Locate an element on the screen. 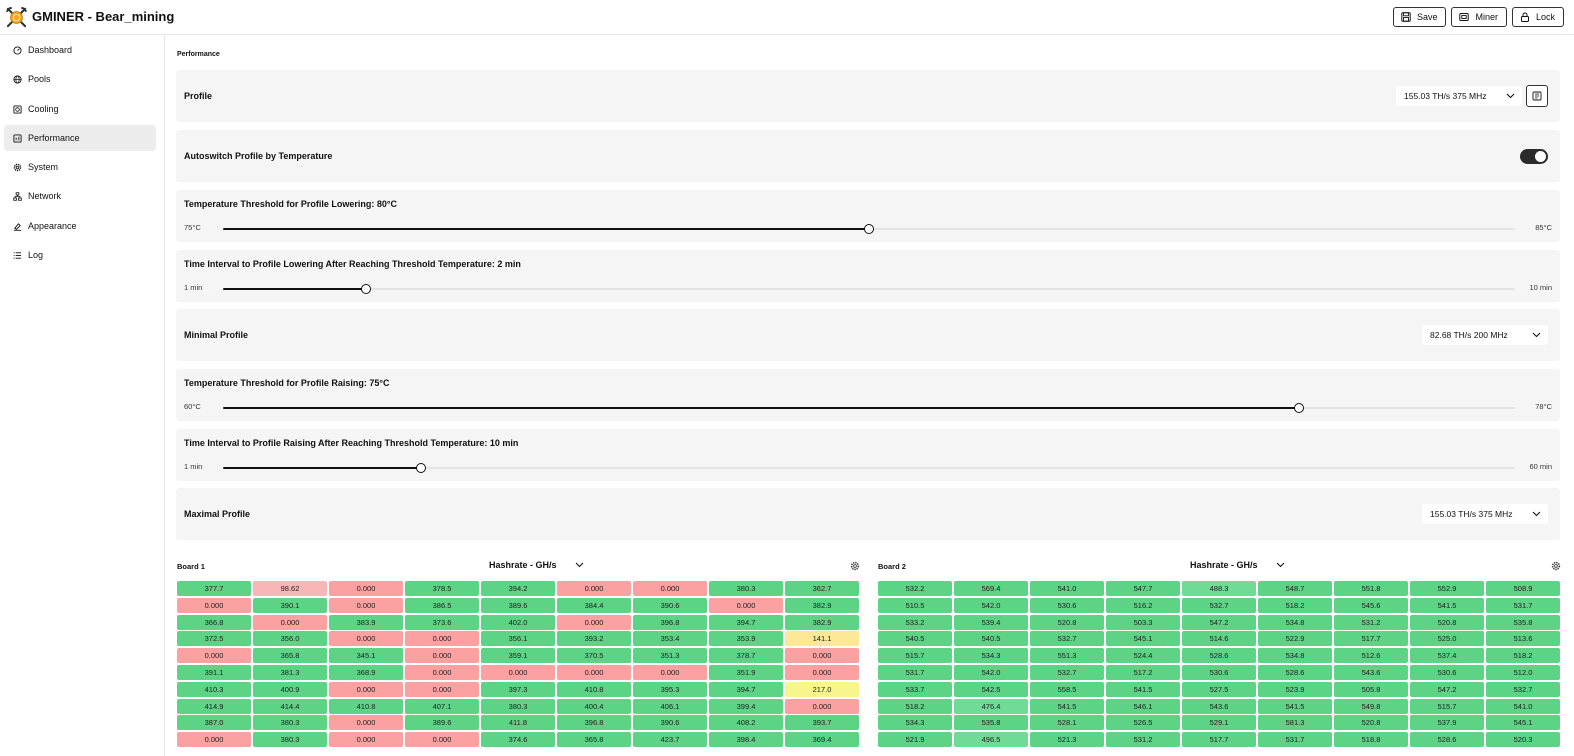 The width and height of the screenshot is (1574, 756). time-lowering-slider is located at coordinates (869, 289).